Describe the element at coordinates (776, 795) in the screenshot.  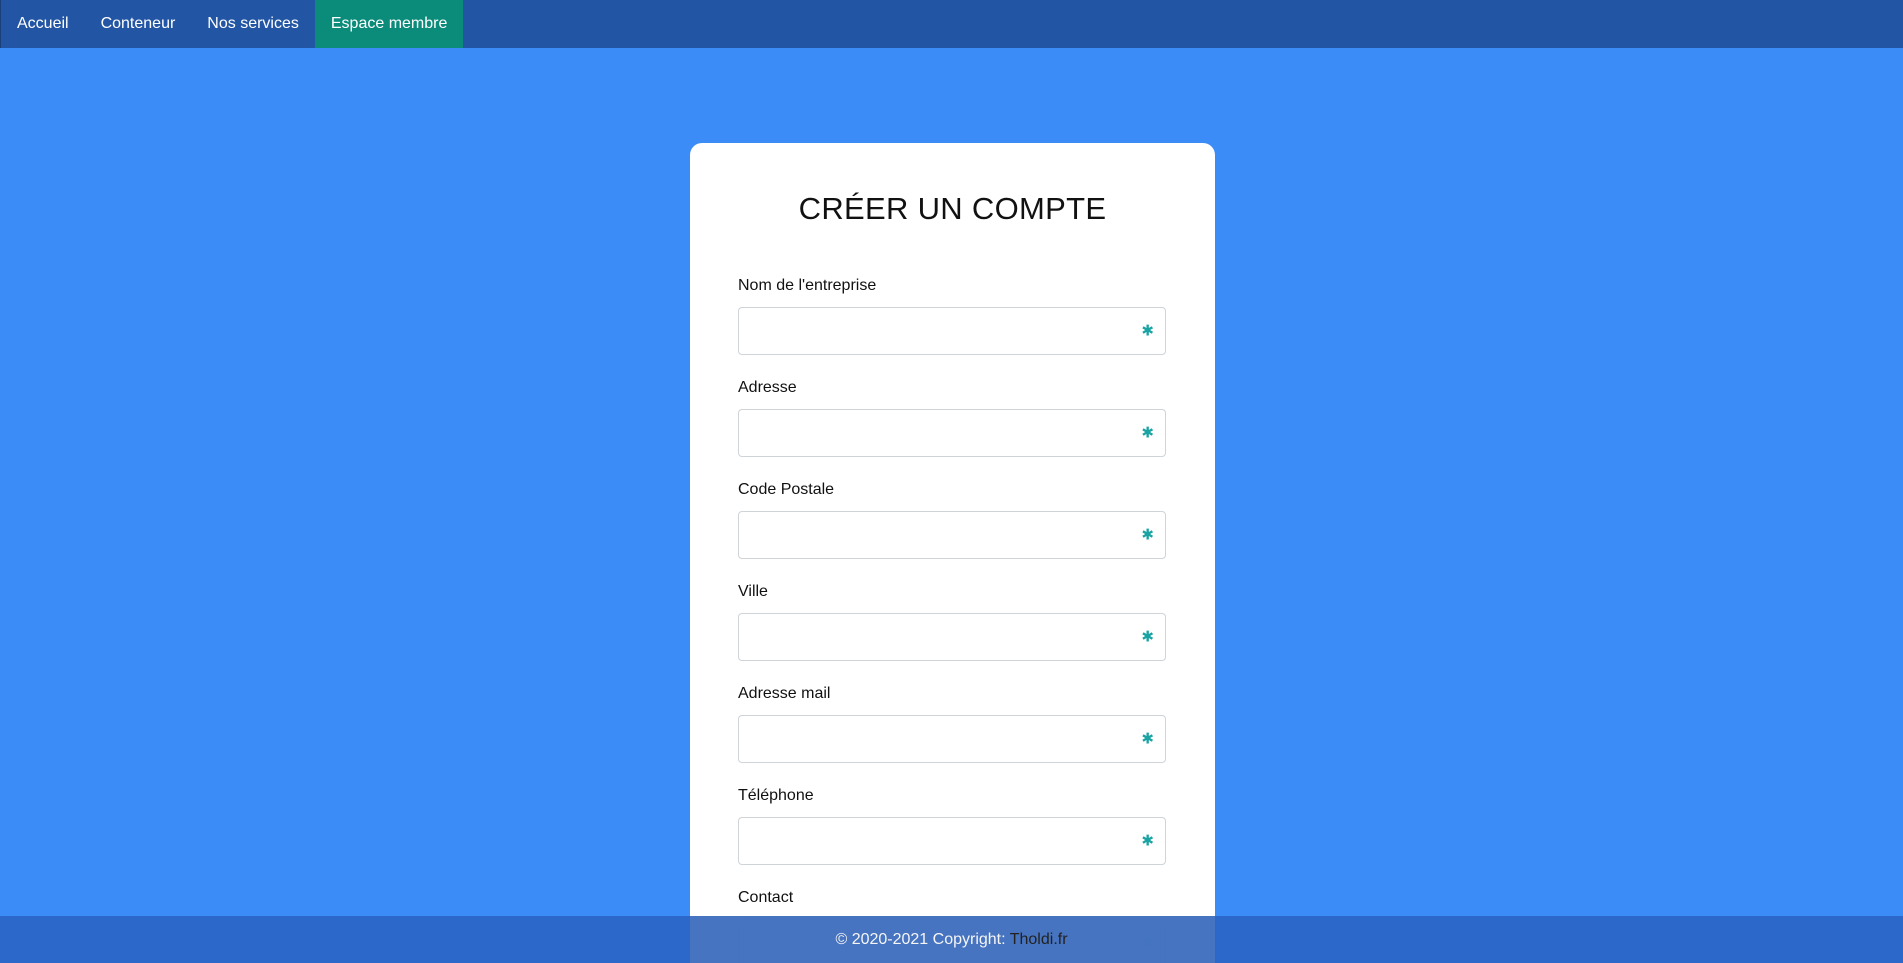
I see `phone-label: Téléphone` at that location.